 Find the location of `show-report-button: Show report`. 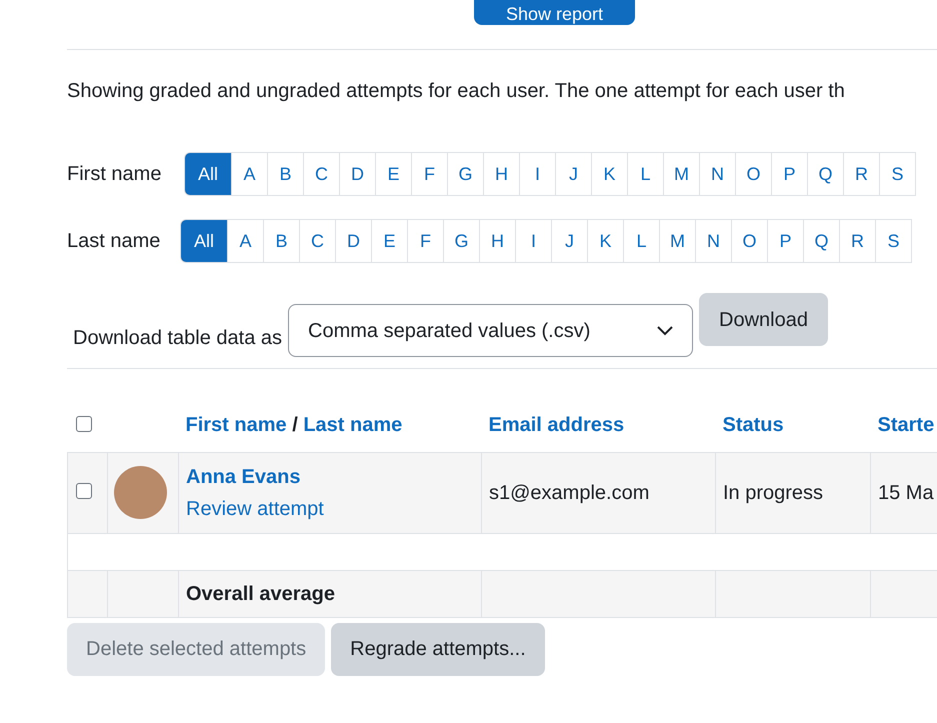

show-report-button: Show report is located at coordinates (554, 12).